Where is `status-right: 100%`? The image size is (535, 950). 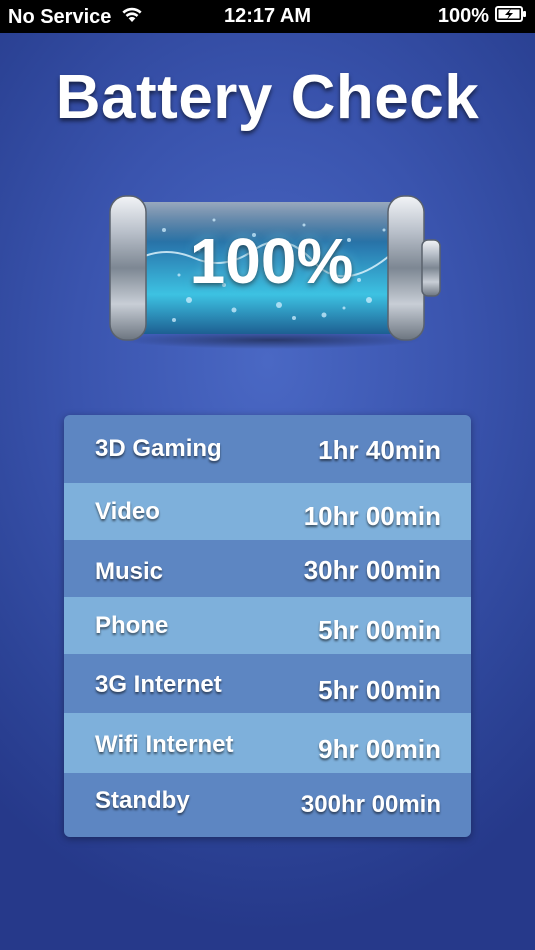 status-right: 100% is located at coordinates (482, 16).